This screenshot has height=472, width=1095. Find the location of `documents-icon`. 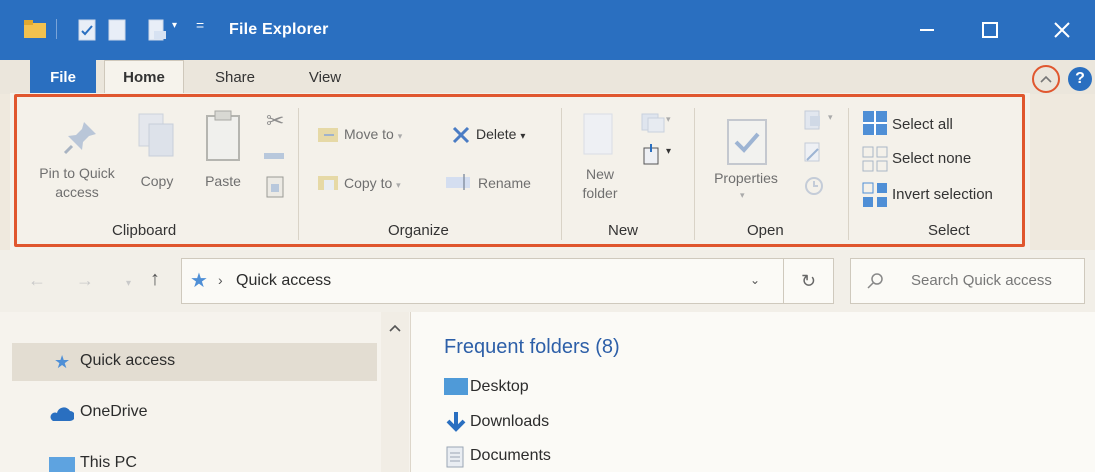

documents-icon is located at coordinates (455, 457).